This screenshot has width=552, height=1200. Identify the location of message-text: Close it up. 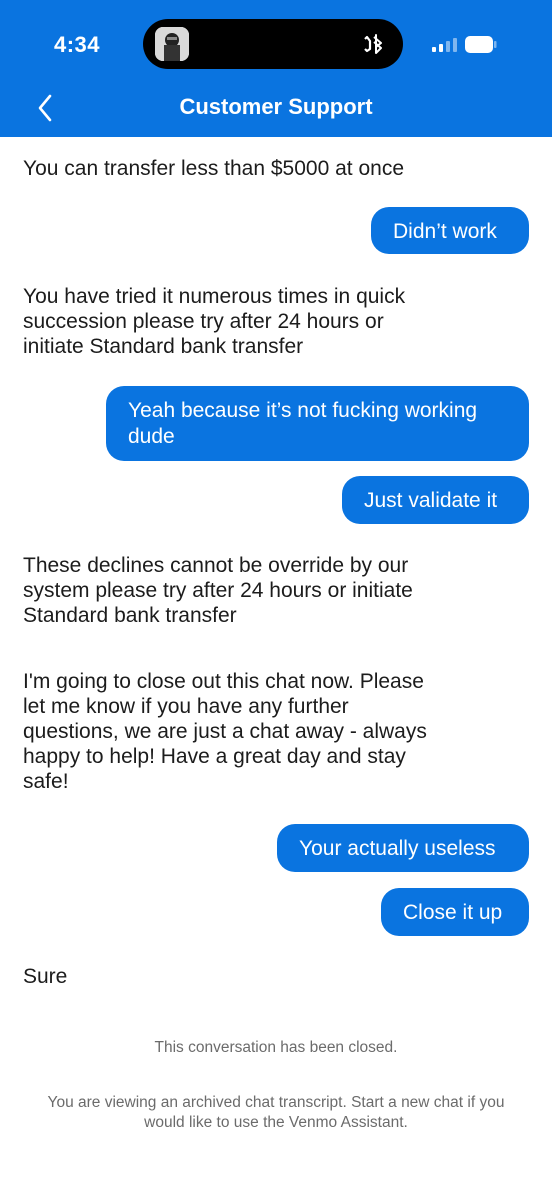
(453, 912).